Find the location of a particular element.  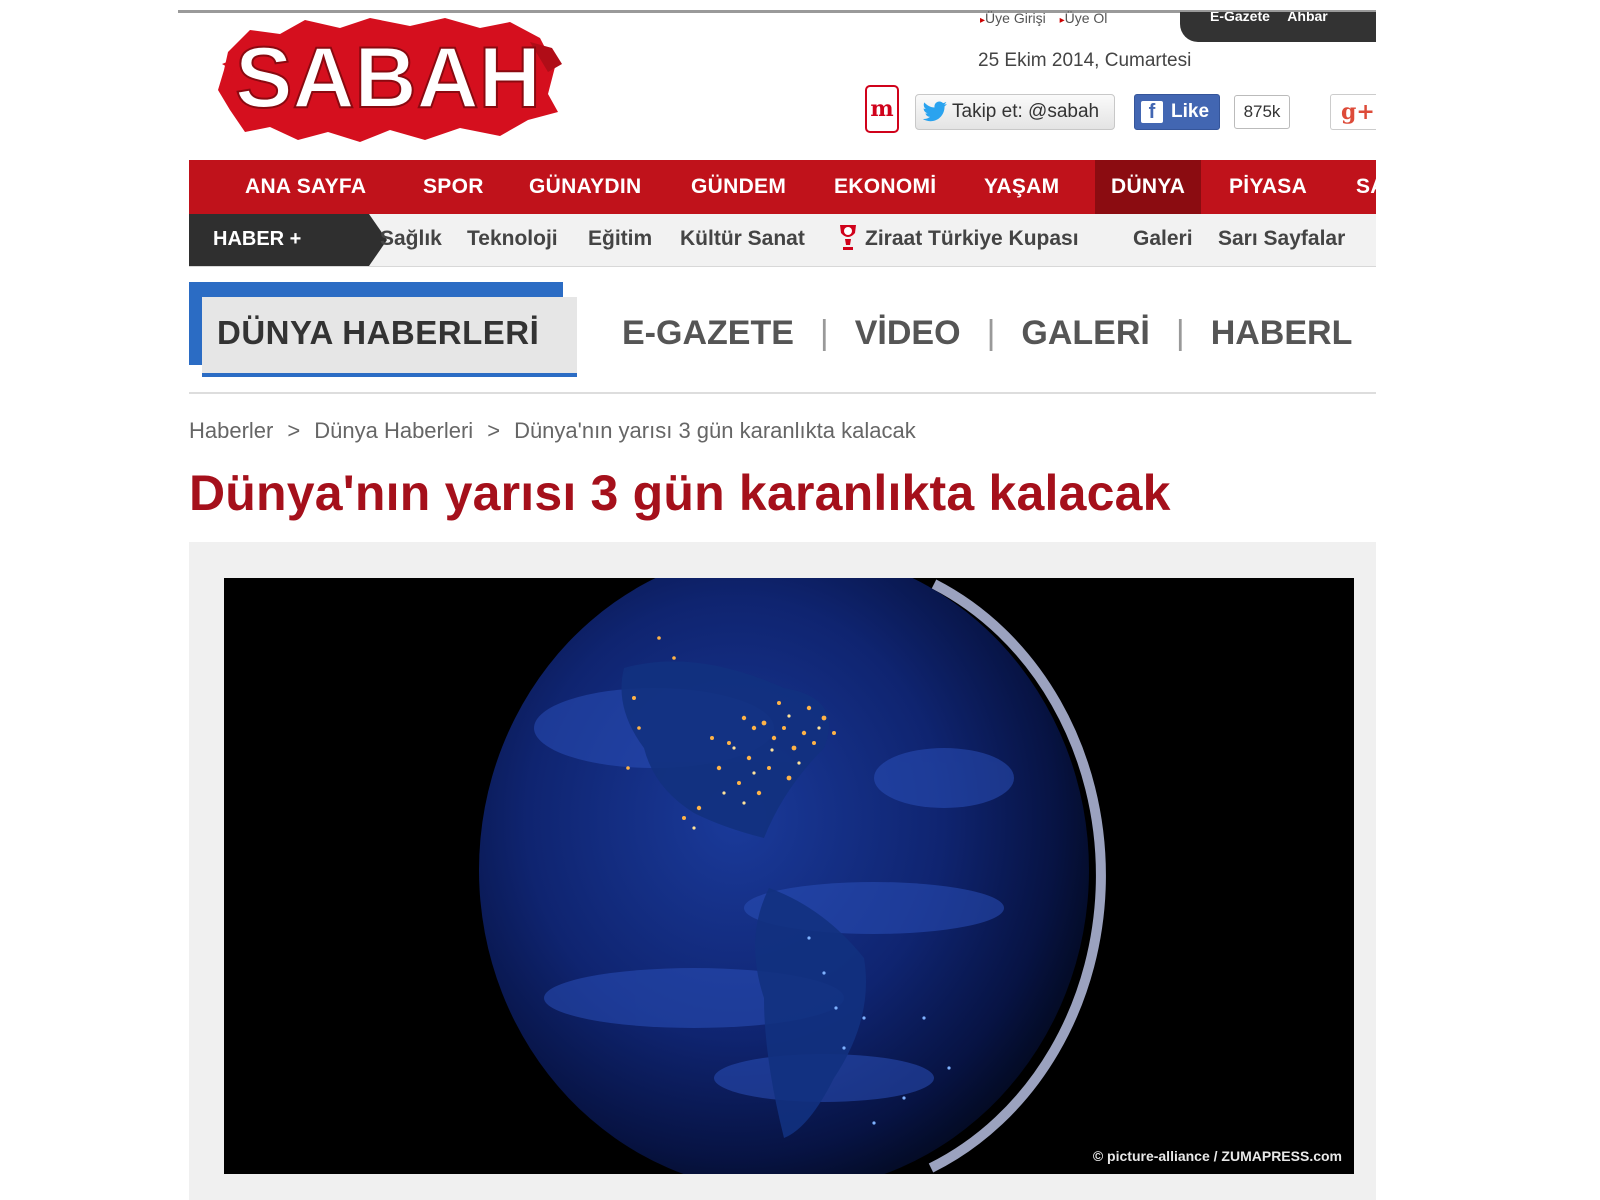

nav-dunya: DÜNYA is located at coordinates (1148, 187).